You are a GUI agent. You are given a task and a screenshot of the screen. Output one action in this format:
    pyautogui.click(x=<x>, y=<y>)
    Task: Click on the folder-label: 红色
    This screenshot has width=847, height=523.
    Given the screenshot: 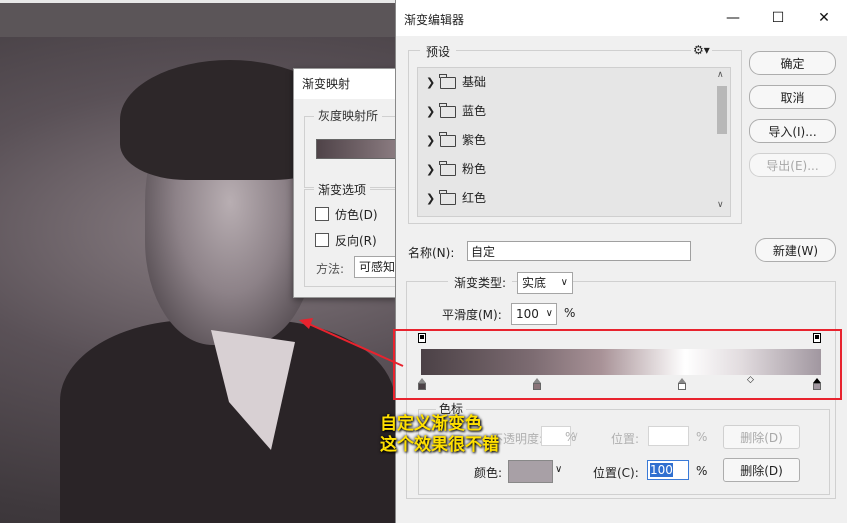 What is the action you would take?
    pyautogui.click(x=474, y=198)
    